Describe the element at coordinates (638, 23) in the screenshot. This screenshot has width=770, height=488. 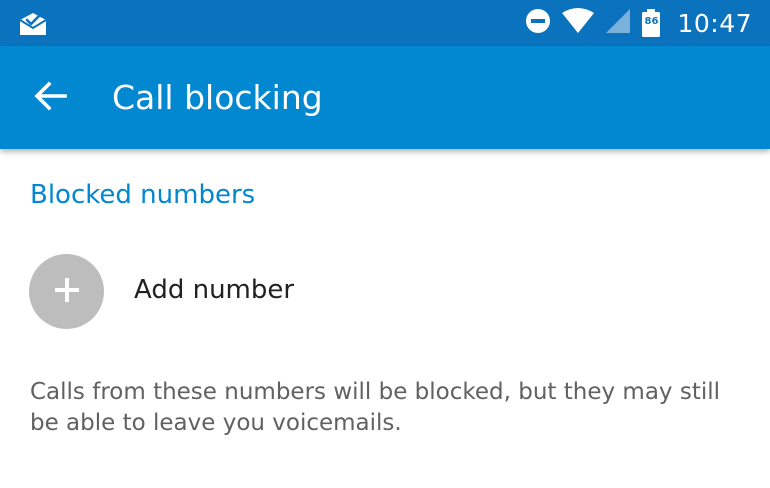
I see `status-icons: 86 10:47` at that location.